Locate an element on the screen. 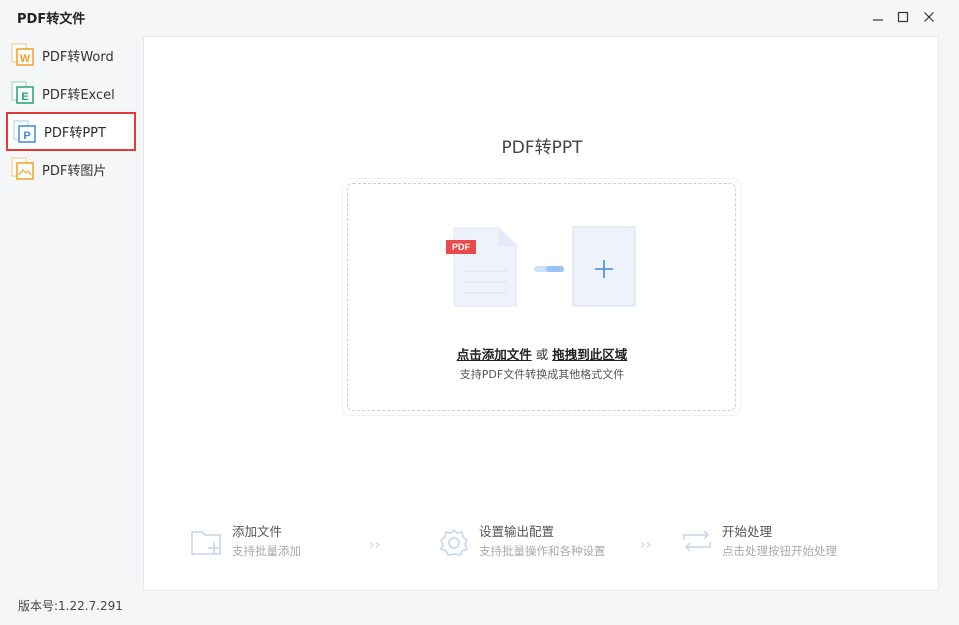  sidebar-item-pdf-to-word: W PDF转Word is located at coordinates (71, 55).